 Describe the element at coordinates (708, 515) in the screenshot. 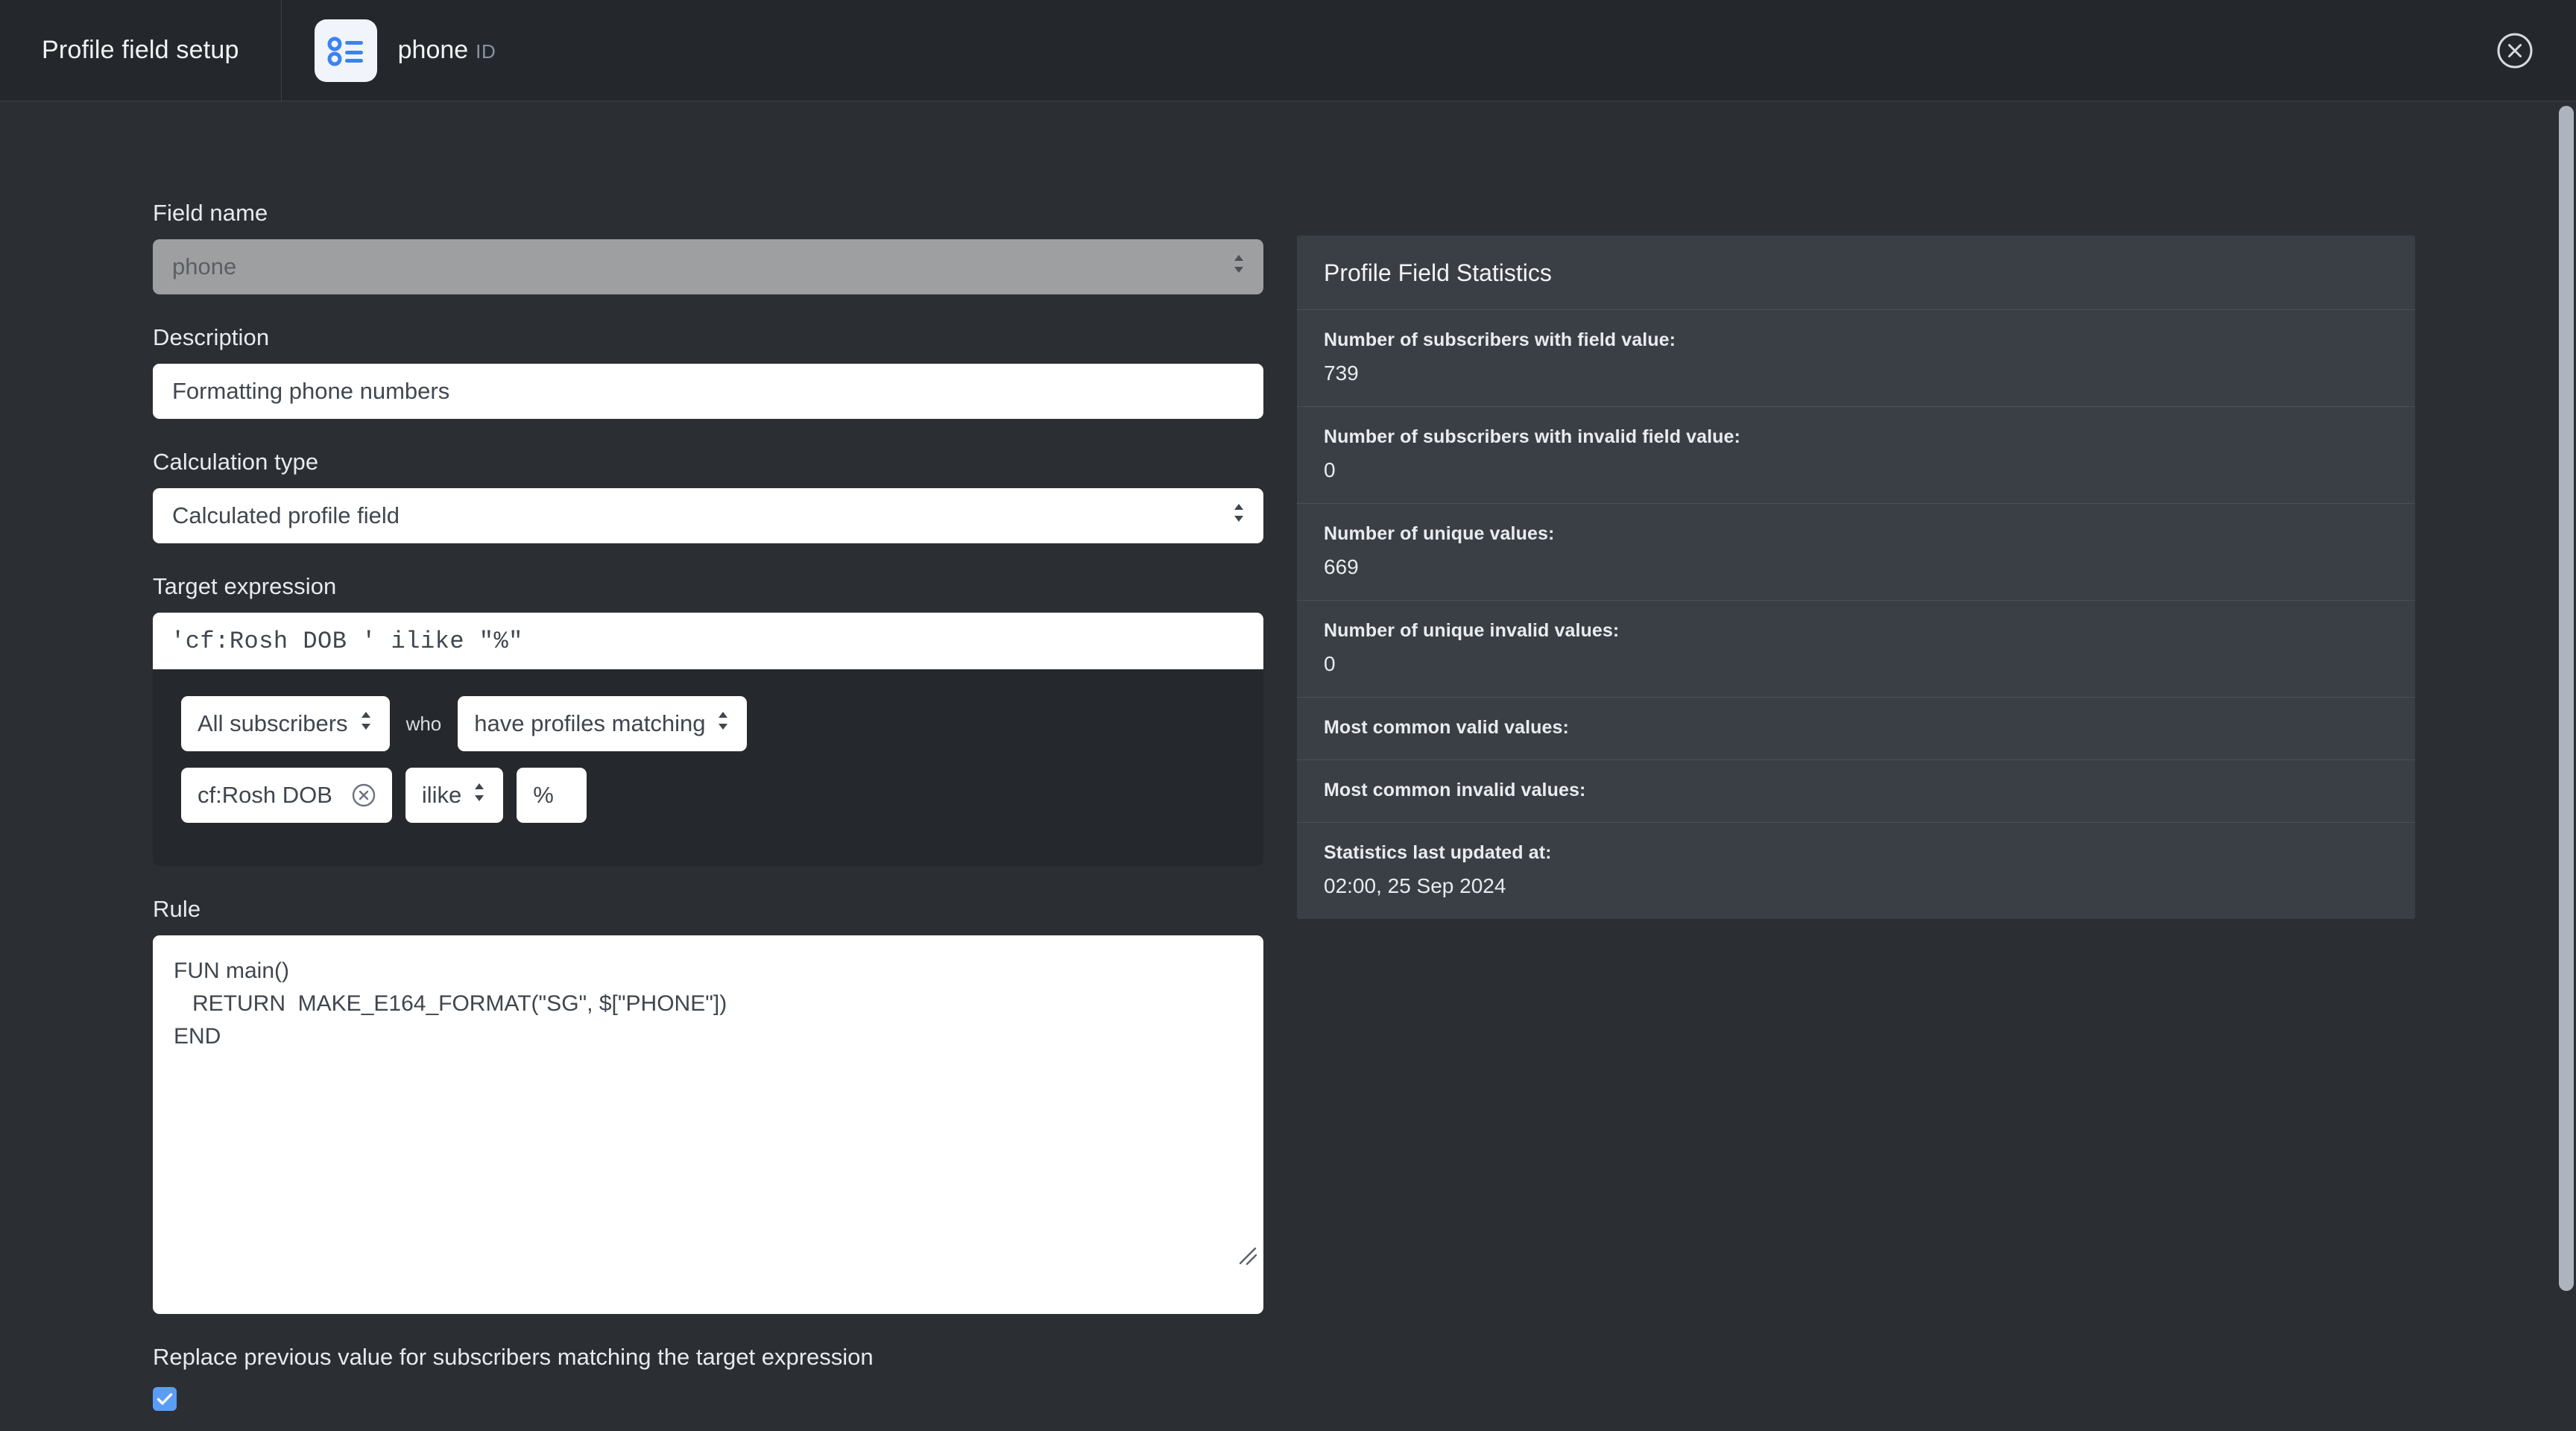

I see `calculation-type-select: Calculated profile field` at that location.